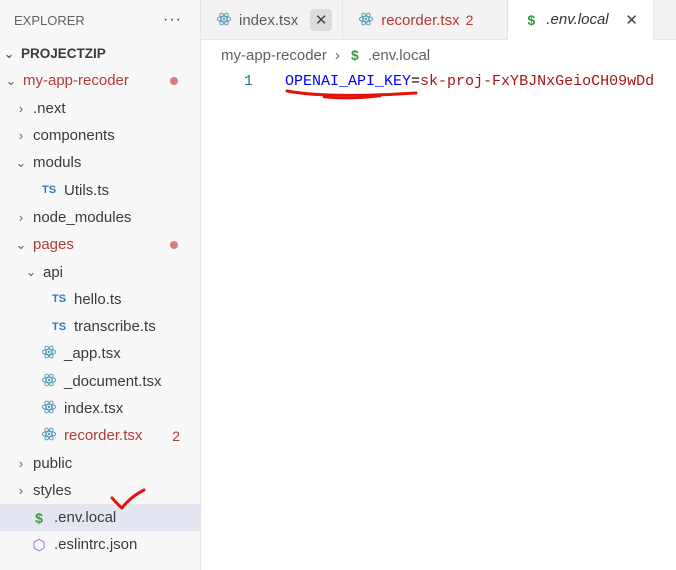  I want to click on tree-item: _app.tsx, so click(100, 353).